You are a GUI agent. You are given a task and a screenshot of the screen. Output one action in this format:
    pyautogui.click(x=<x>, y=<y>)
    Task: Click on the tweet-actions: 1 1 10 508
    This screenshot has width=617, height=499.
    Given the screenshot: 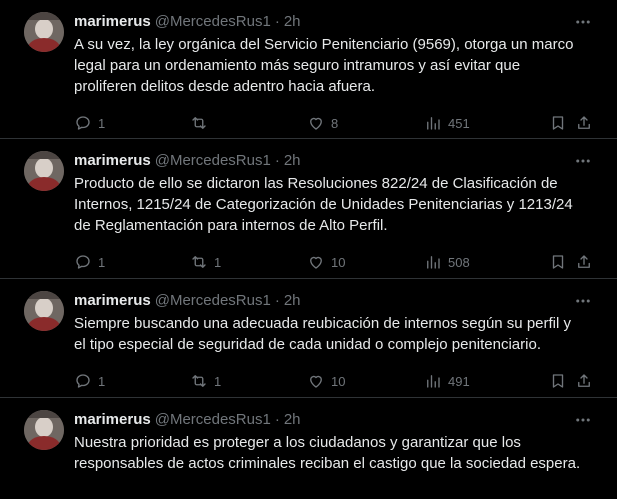 What is the action you would take?
    pyautogui.click(x=337, y=262)
    